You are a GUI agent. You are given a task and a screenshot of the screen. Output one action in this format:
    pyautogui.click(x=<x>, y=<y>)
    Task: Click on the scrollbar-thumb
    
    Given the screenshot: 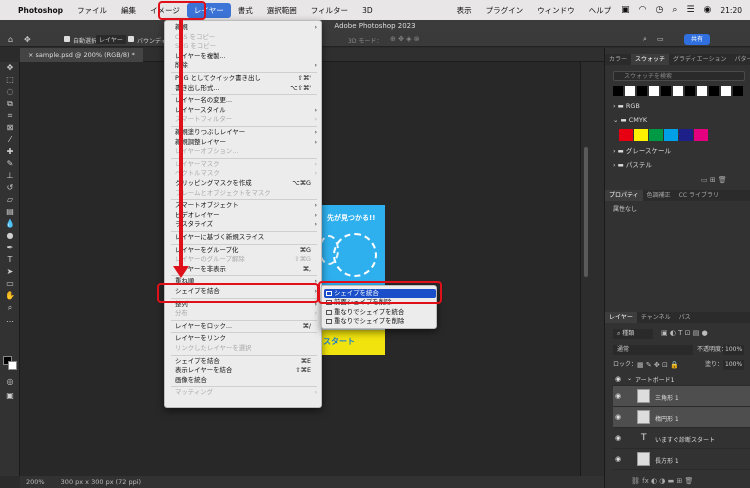 What is the action you would take?
    pyautogui.click(x=586, y=212)
    